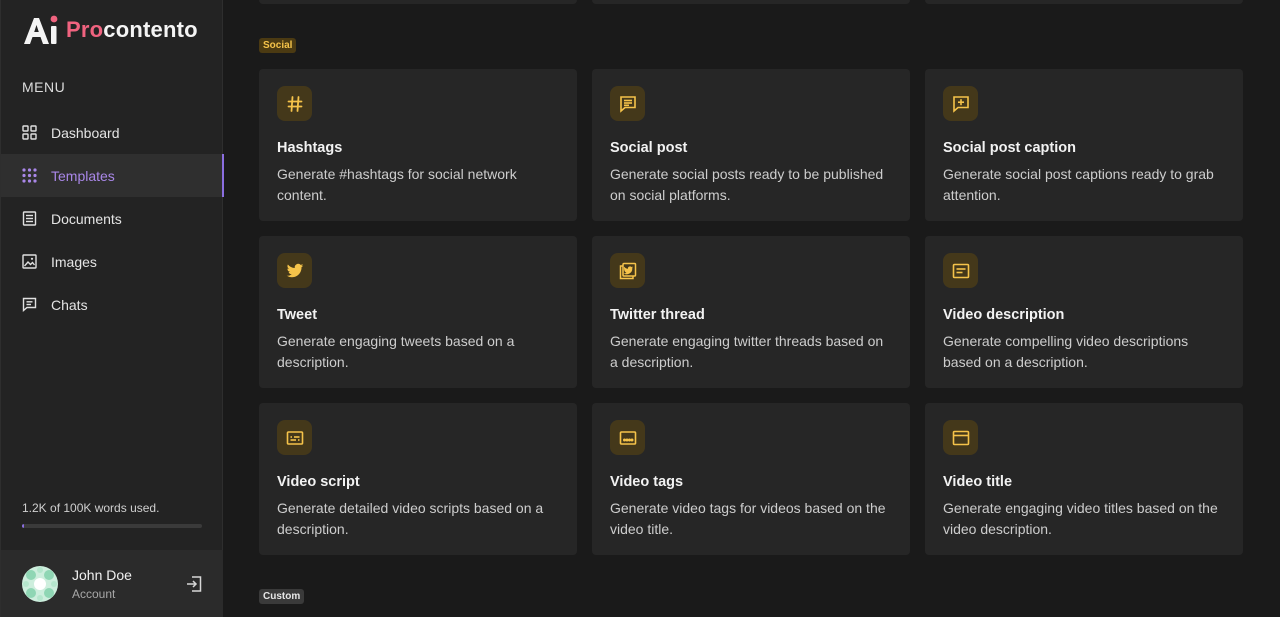 The image size is (1280, 617). What do you see at coordinates (74, 262) in the screenshot?
I see `sidebar-item-label: Images` at bounding box center [74, 262].